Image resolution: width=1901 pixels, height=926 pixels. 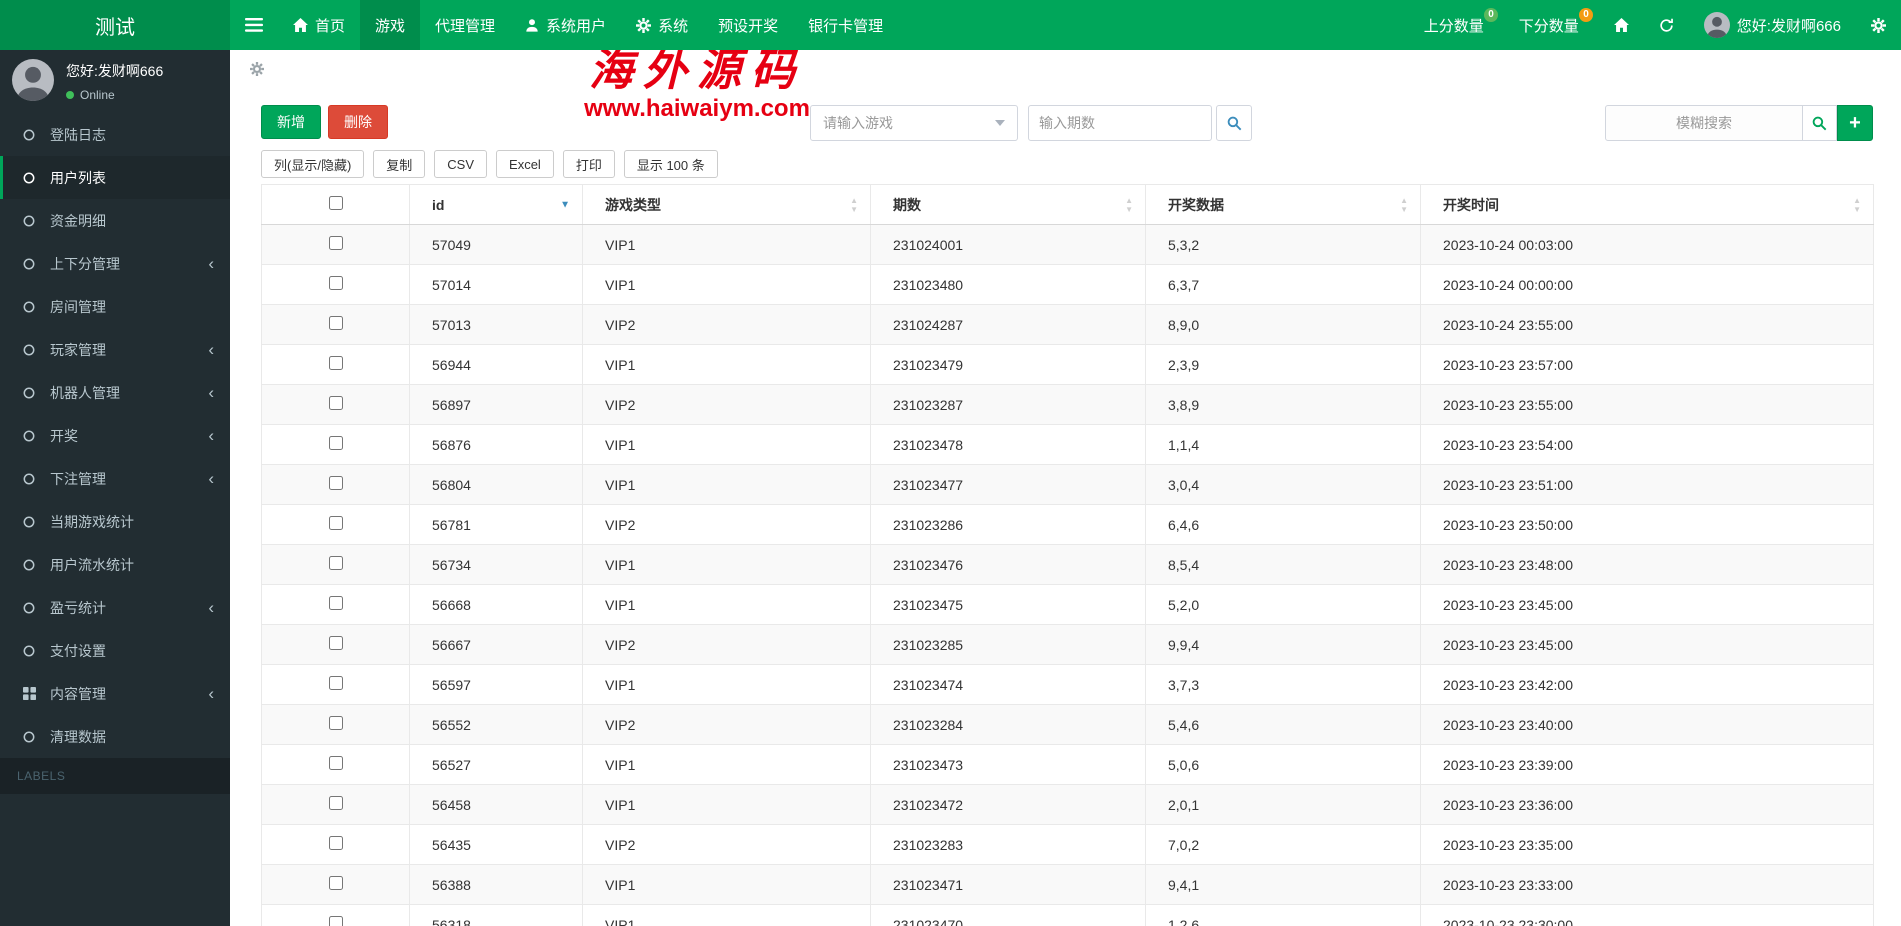 I want to click on home-shortcut-button, so click(x=1621, y=25).